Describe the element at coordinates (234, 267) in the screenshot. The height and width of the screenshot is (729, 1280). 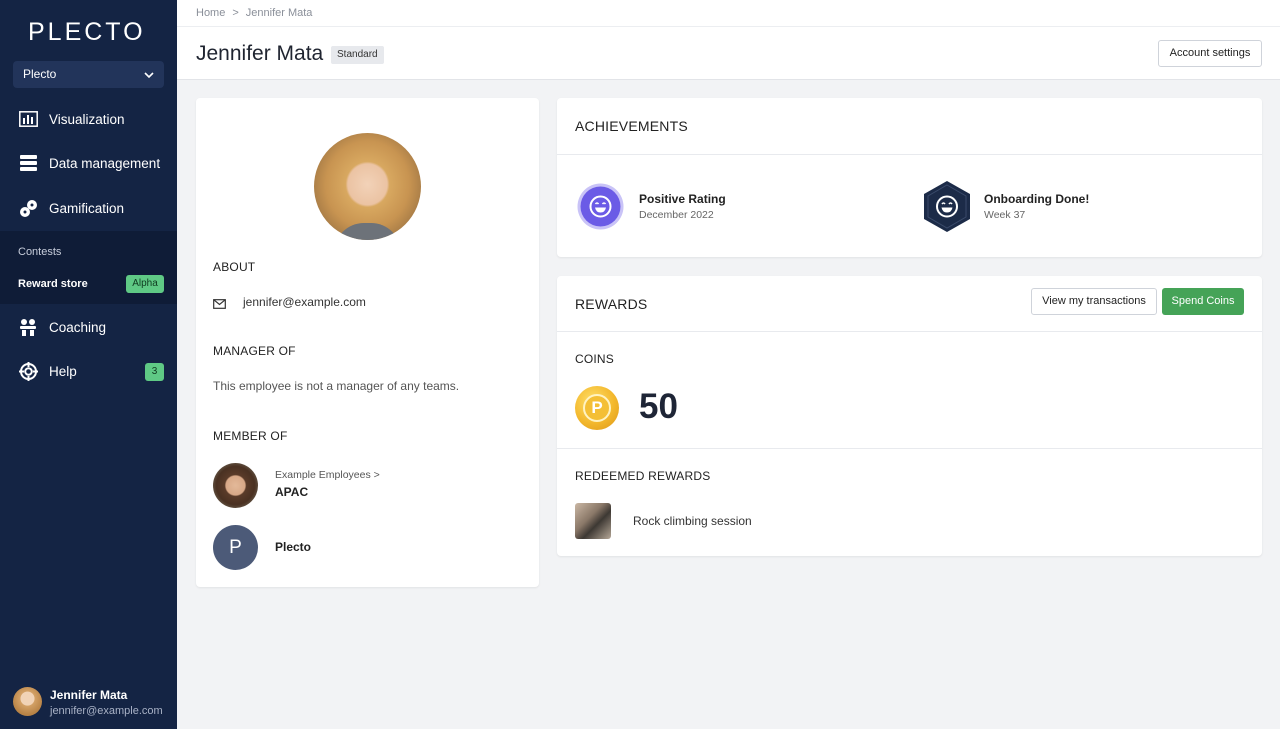
I see `about-heading: ABOUT` at that location.